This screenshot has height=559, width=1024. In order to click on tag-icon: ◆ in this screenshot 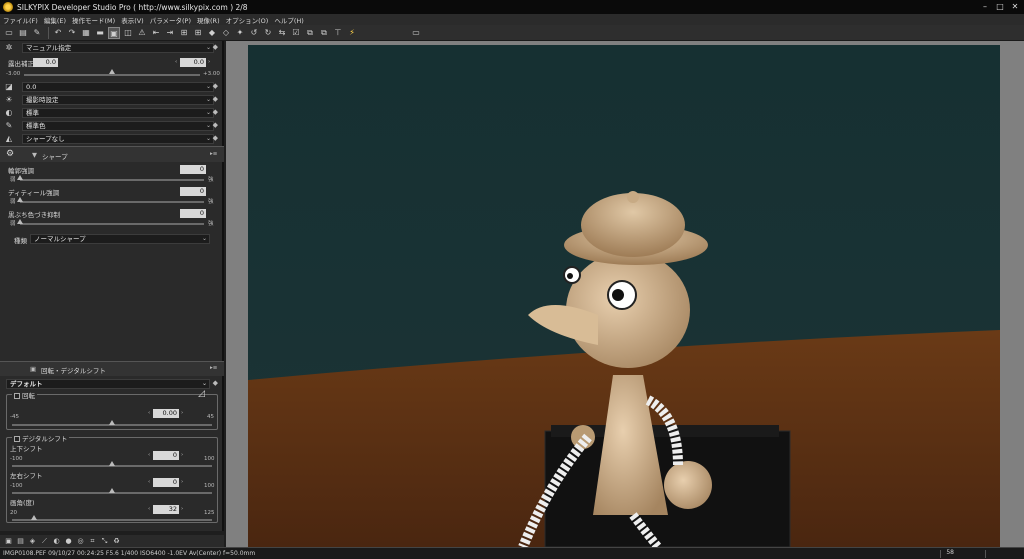, I will do `click(212, 33)`.